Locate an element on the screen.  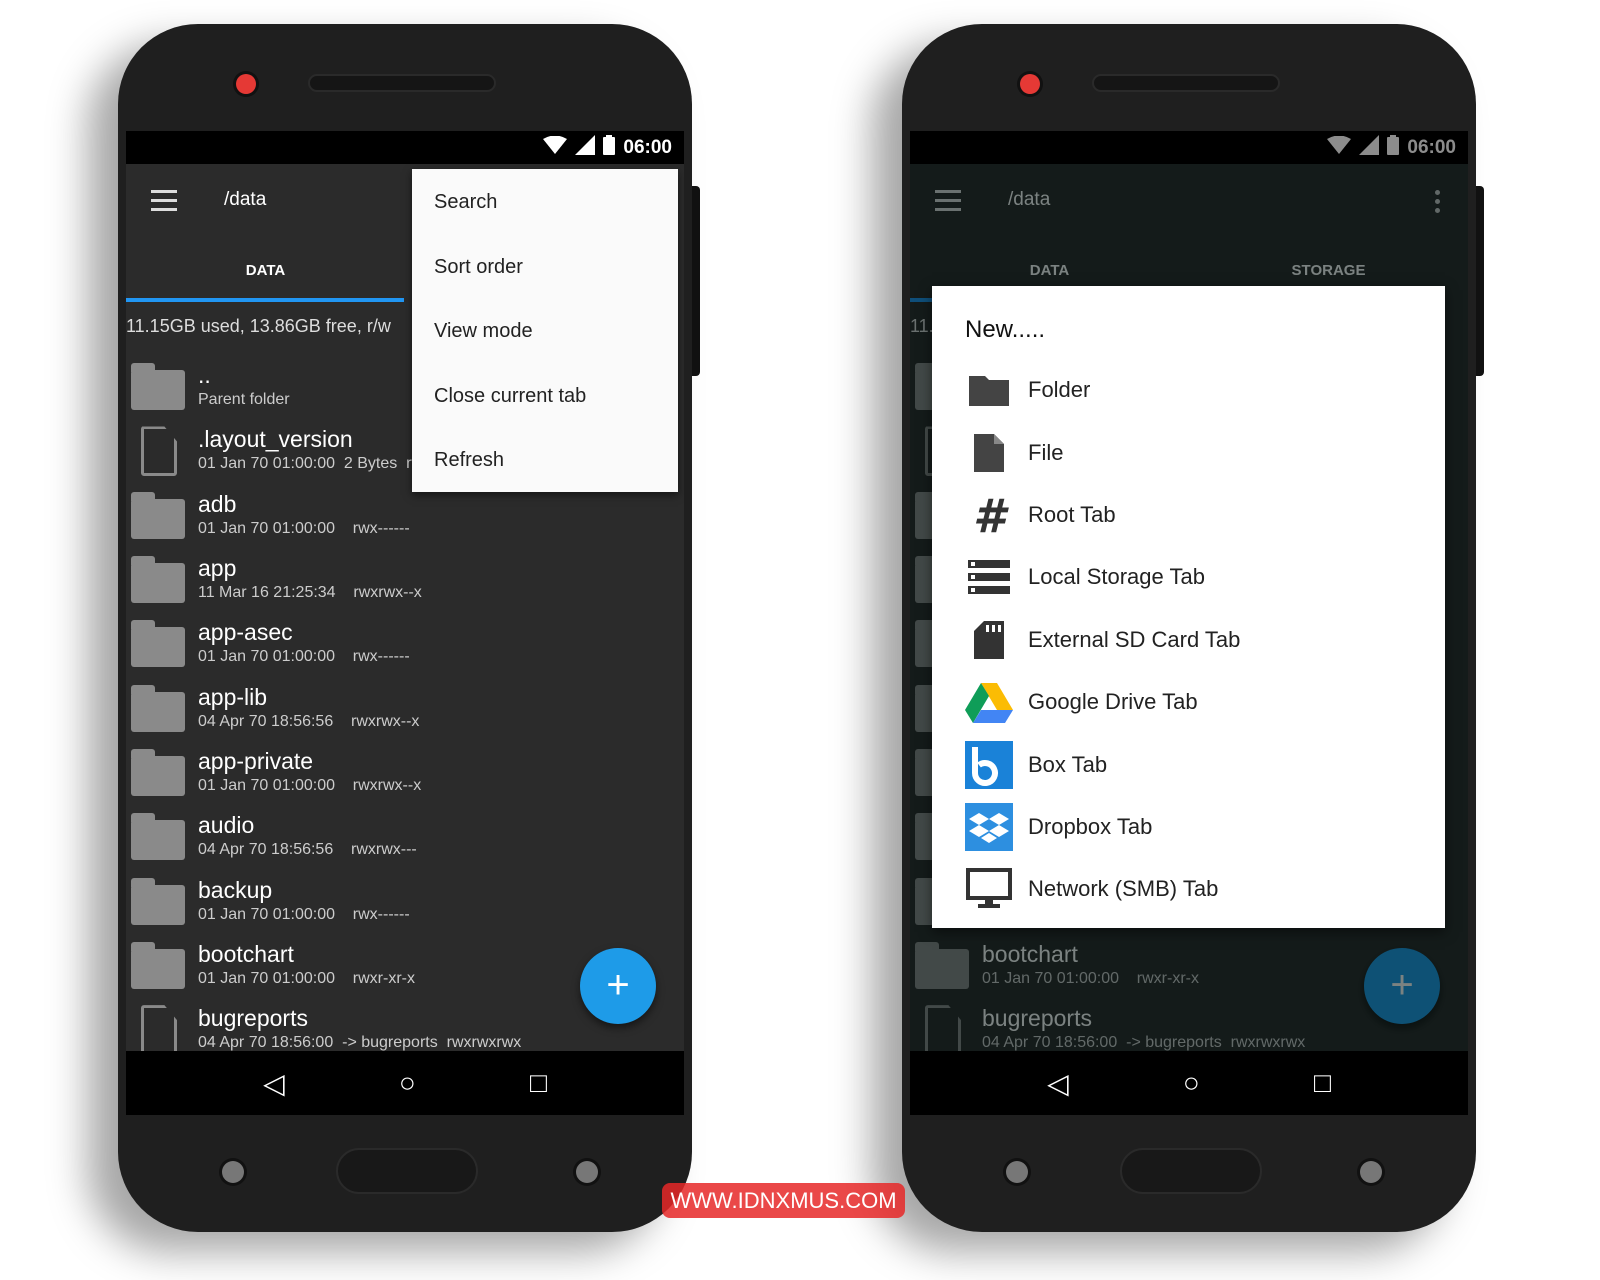
list-item: backup 01 Jan 70 01:00:00 rwx------ is located at coordinates (405, 901).